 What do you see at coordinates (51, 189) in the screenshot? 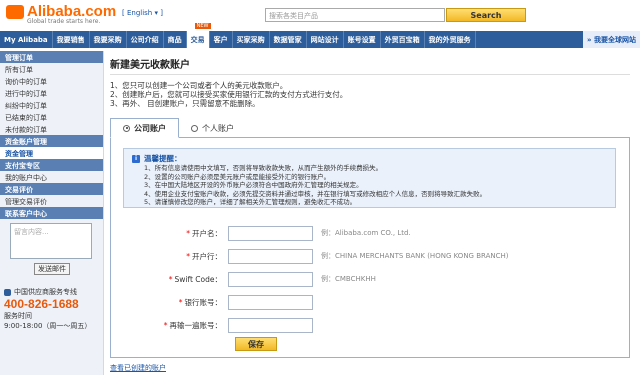
I see `sidebar-section-reviews: 交易评价` at bounding box center [51, 189].